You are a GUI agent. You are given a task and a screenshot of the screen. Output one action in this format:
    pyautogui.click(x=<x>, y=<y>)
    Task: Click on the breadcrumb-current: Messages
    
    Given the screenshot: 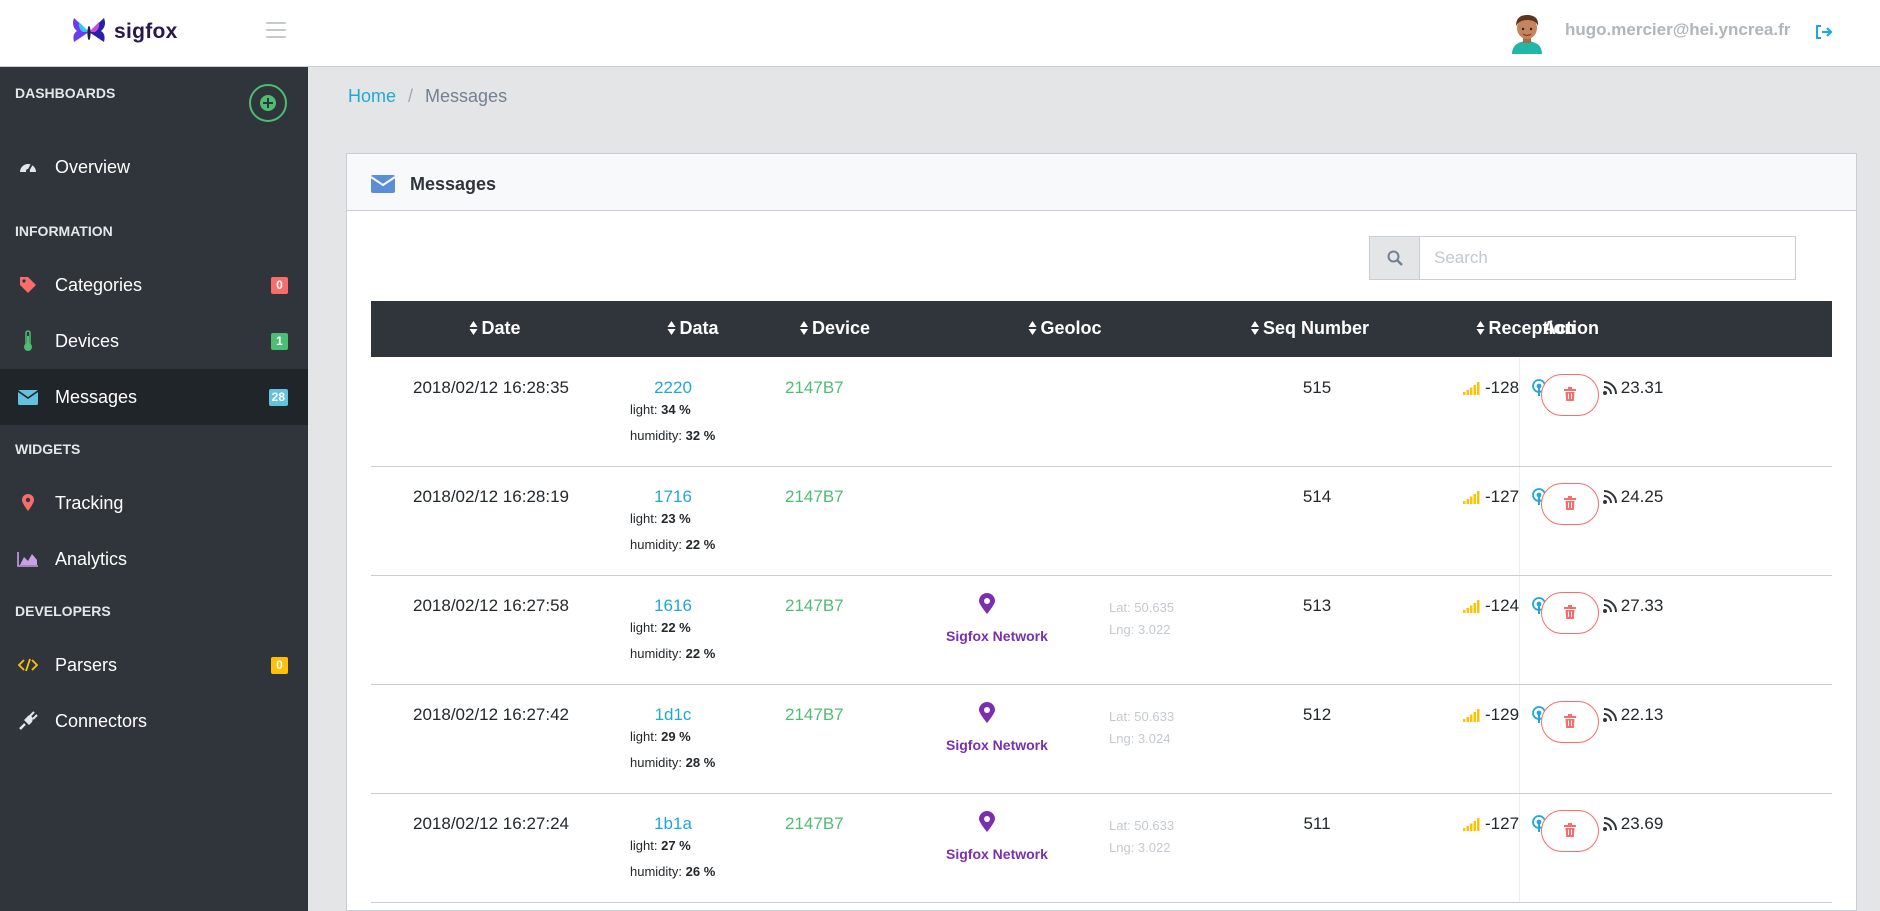 What is the action you would take?
    pyautogui.click(x=466, y=96)
    